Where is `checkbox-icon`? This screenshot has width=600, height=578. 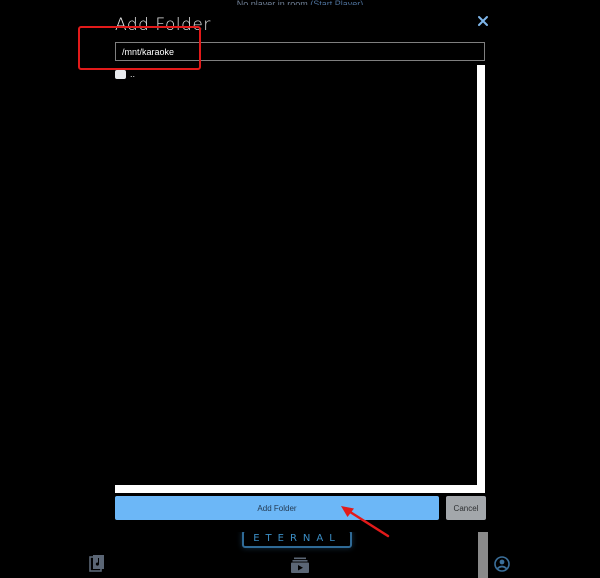 checkbox-icon is located at coordinates (120, 74).